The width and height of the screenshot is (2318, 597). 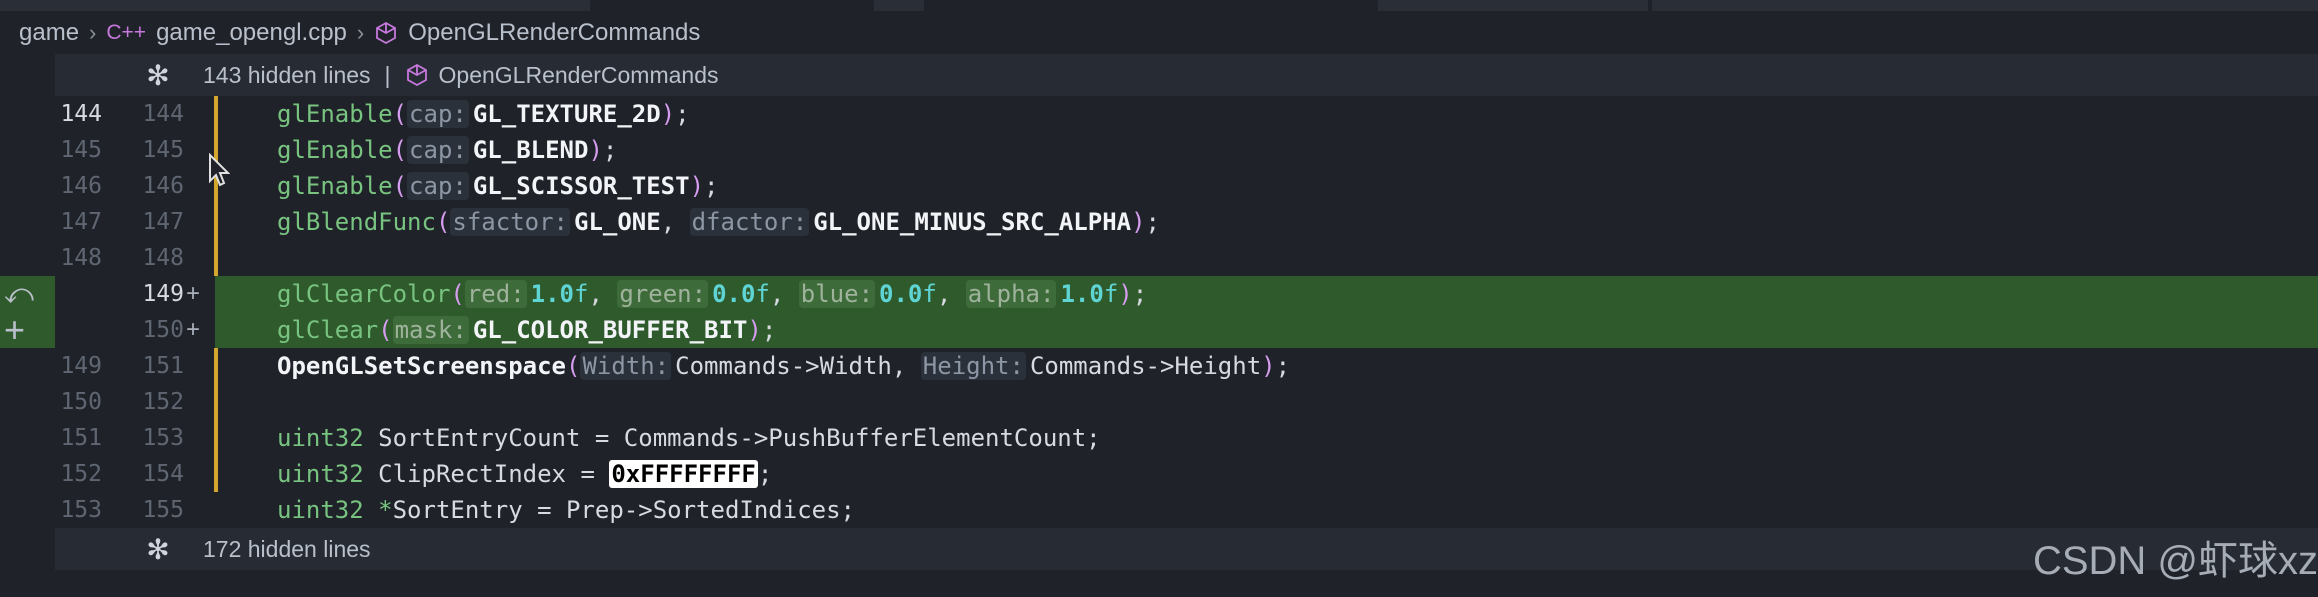 What do you see at coordinates (1159, 114) in the screenshot?
I see `code-line: 144 144 glEnable(cap: GL_TEXTURE_2D);` at bounding box center [1159, 114].